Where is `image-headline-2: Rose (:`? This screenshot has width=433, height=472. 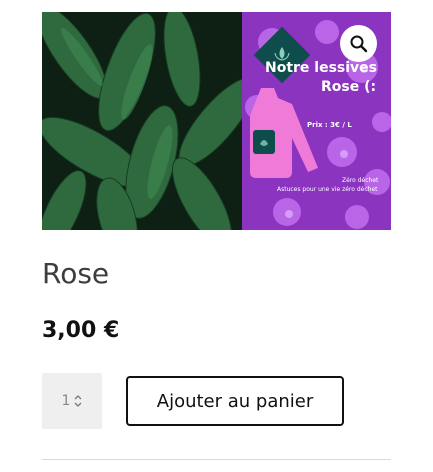 image-headline-2: Rose (: is located at coordinates (349, 87).